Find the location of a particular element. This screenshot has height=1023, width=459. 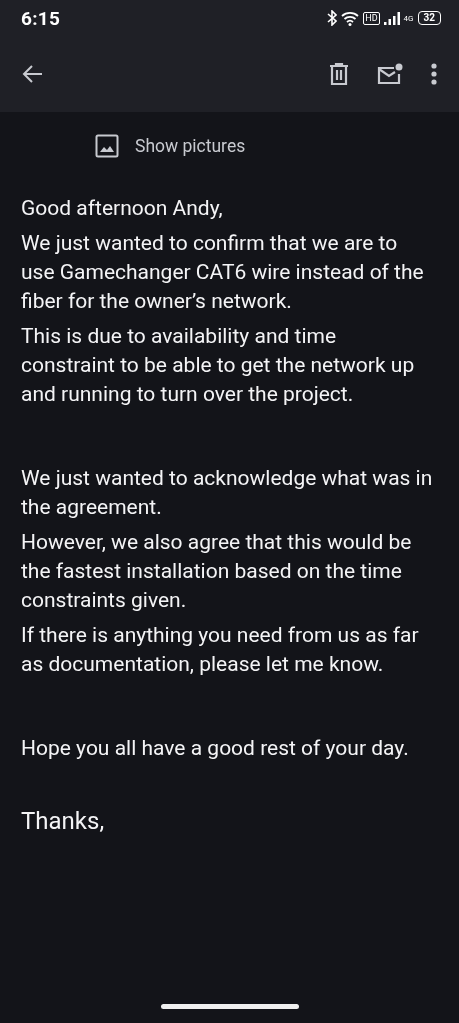

message-paragraph: We just wanted to confirm that we are to use Gamechanger CAT6 wire instead of the fiber for the owner’s network. is located at coordinates (223, 272).